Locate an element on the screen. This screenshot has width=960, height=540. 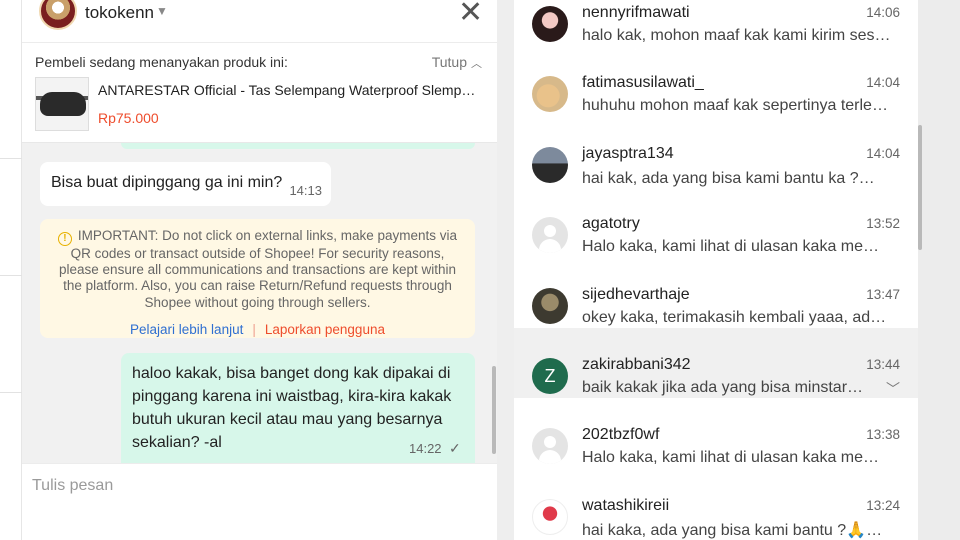
conversation-name: 202tbzf0wf is located at coordinates (621, 434).